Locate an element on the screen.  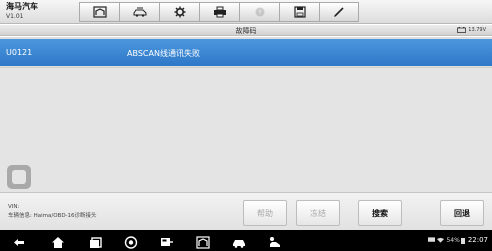
toolbar: ? is located at coordinates (219, 12).